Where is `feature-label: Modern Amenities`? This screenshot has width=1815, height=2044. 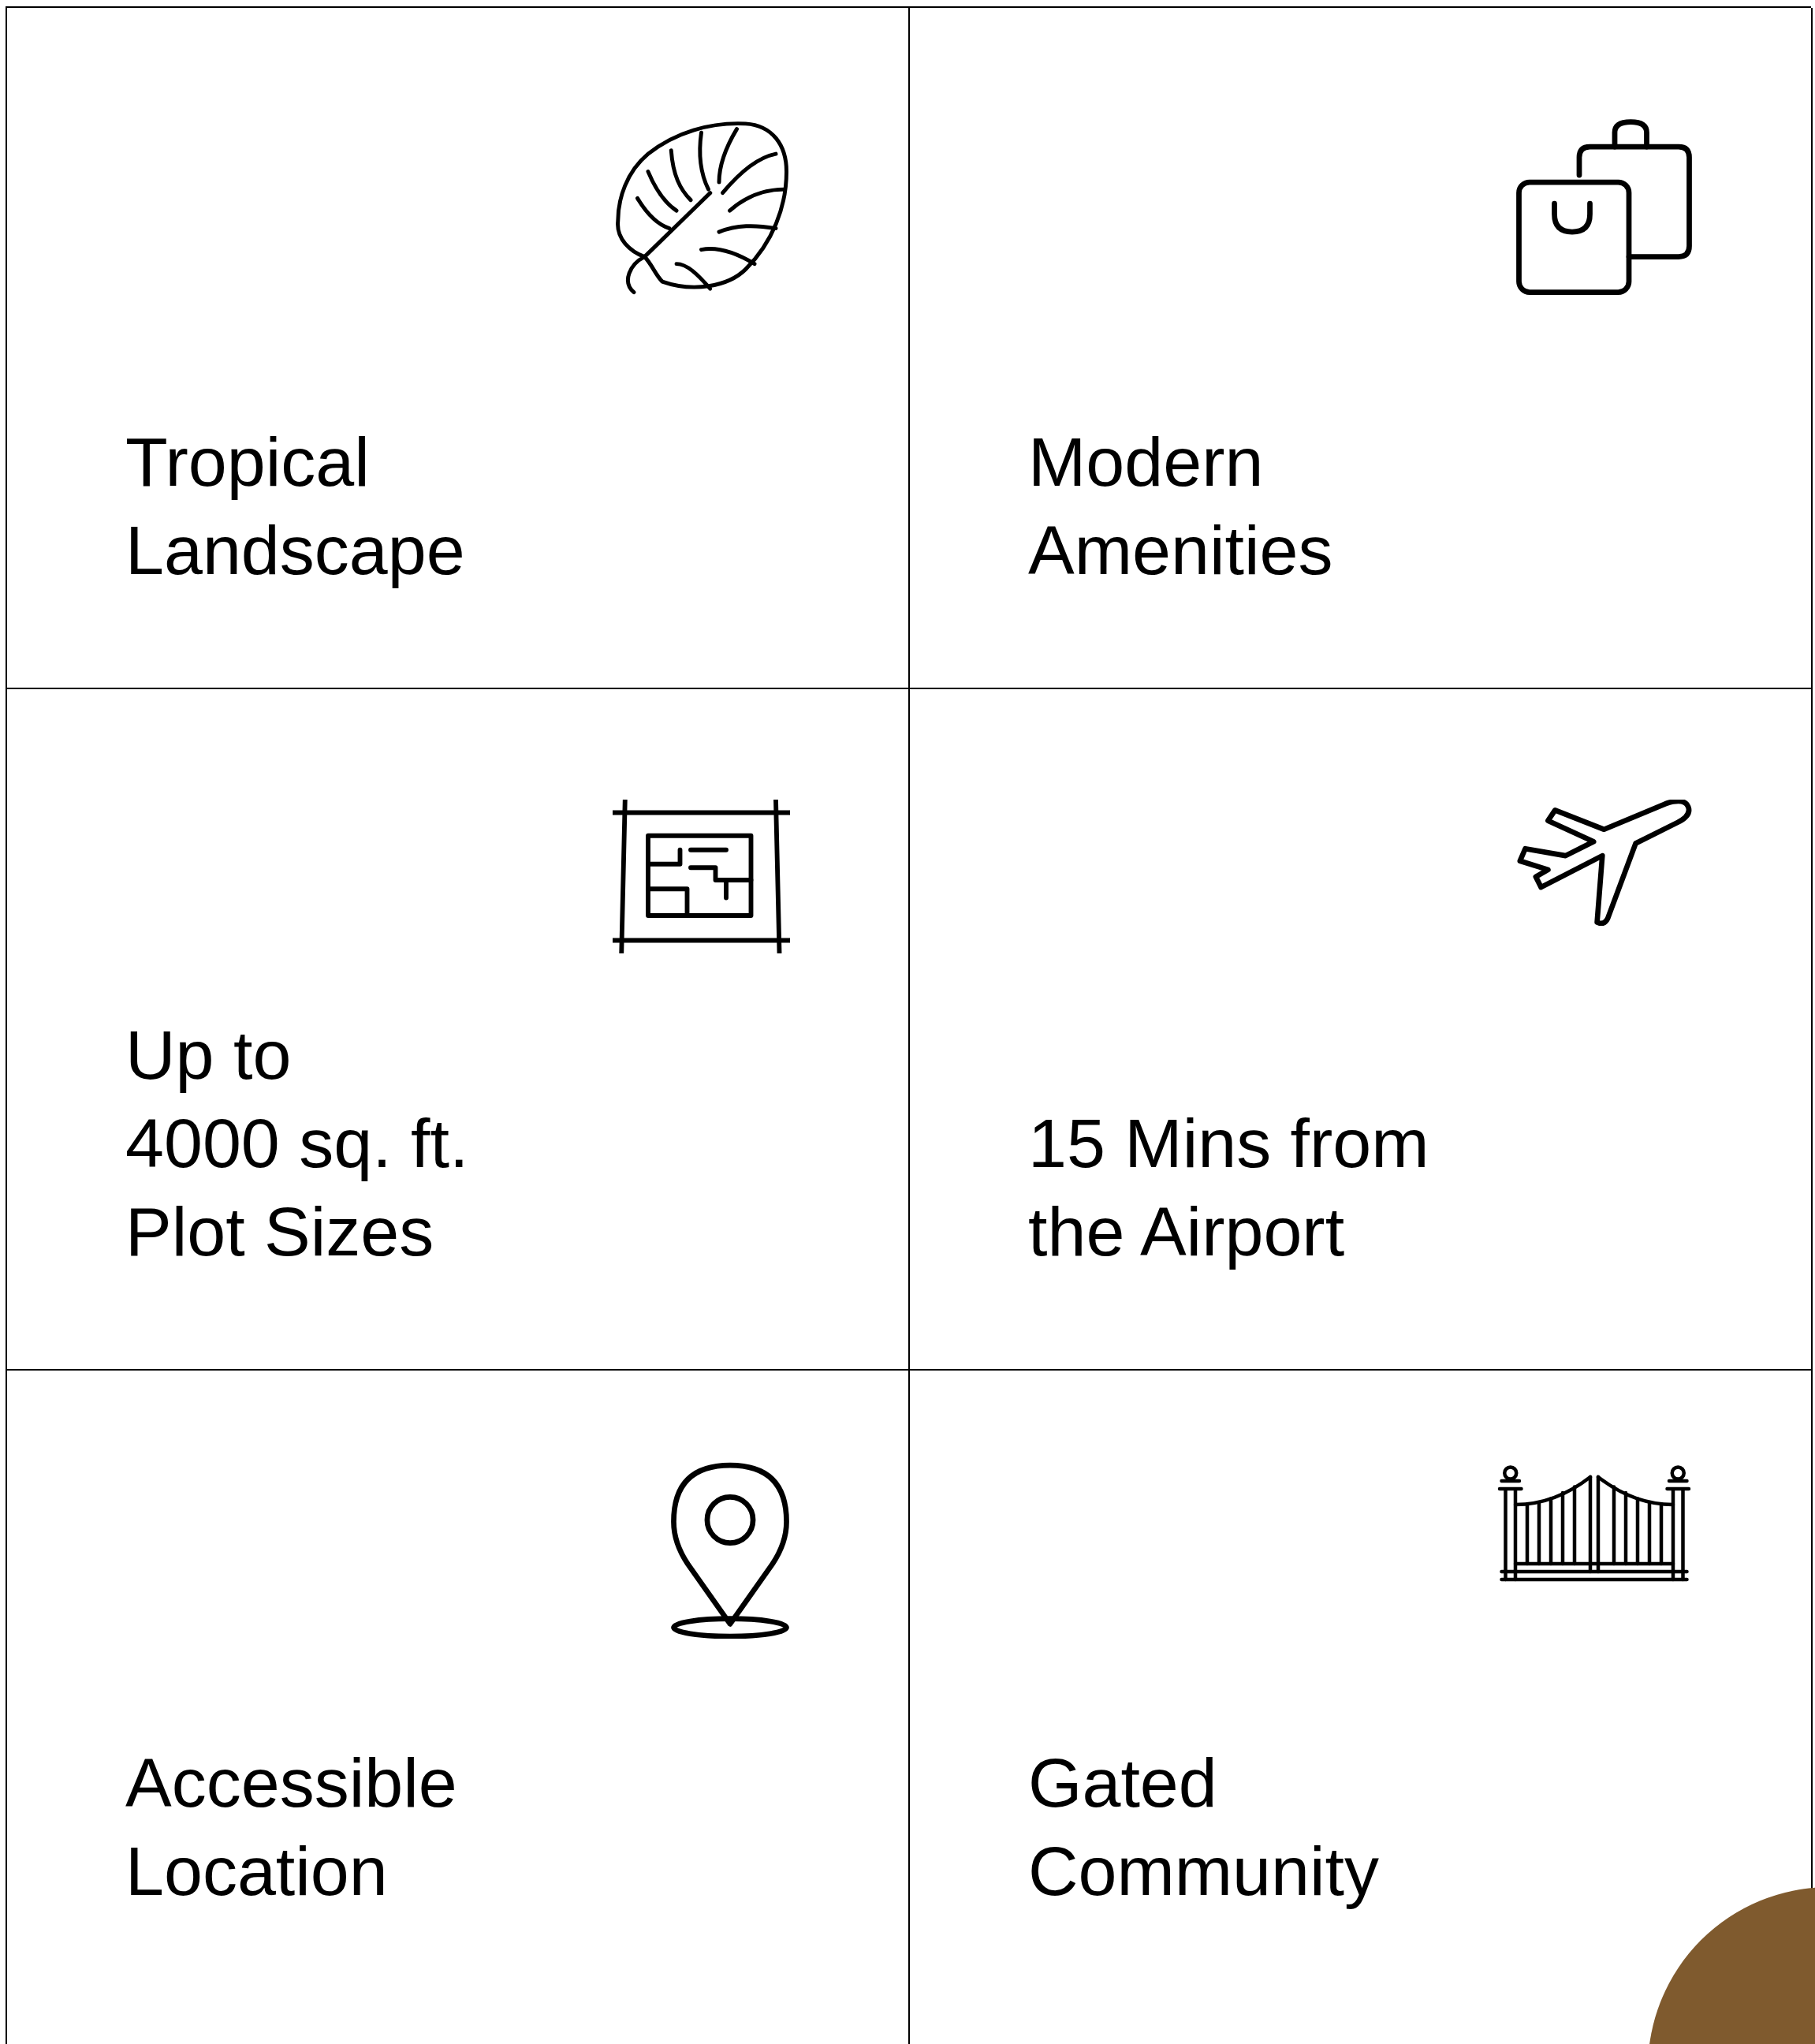 feature-label: Modern Amenities is located at coordinates (1181, 506).